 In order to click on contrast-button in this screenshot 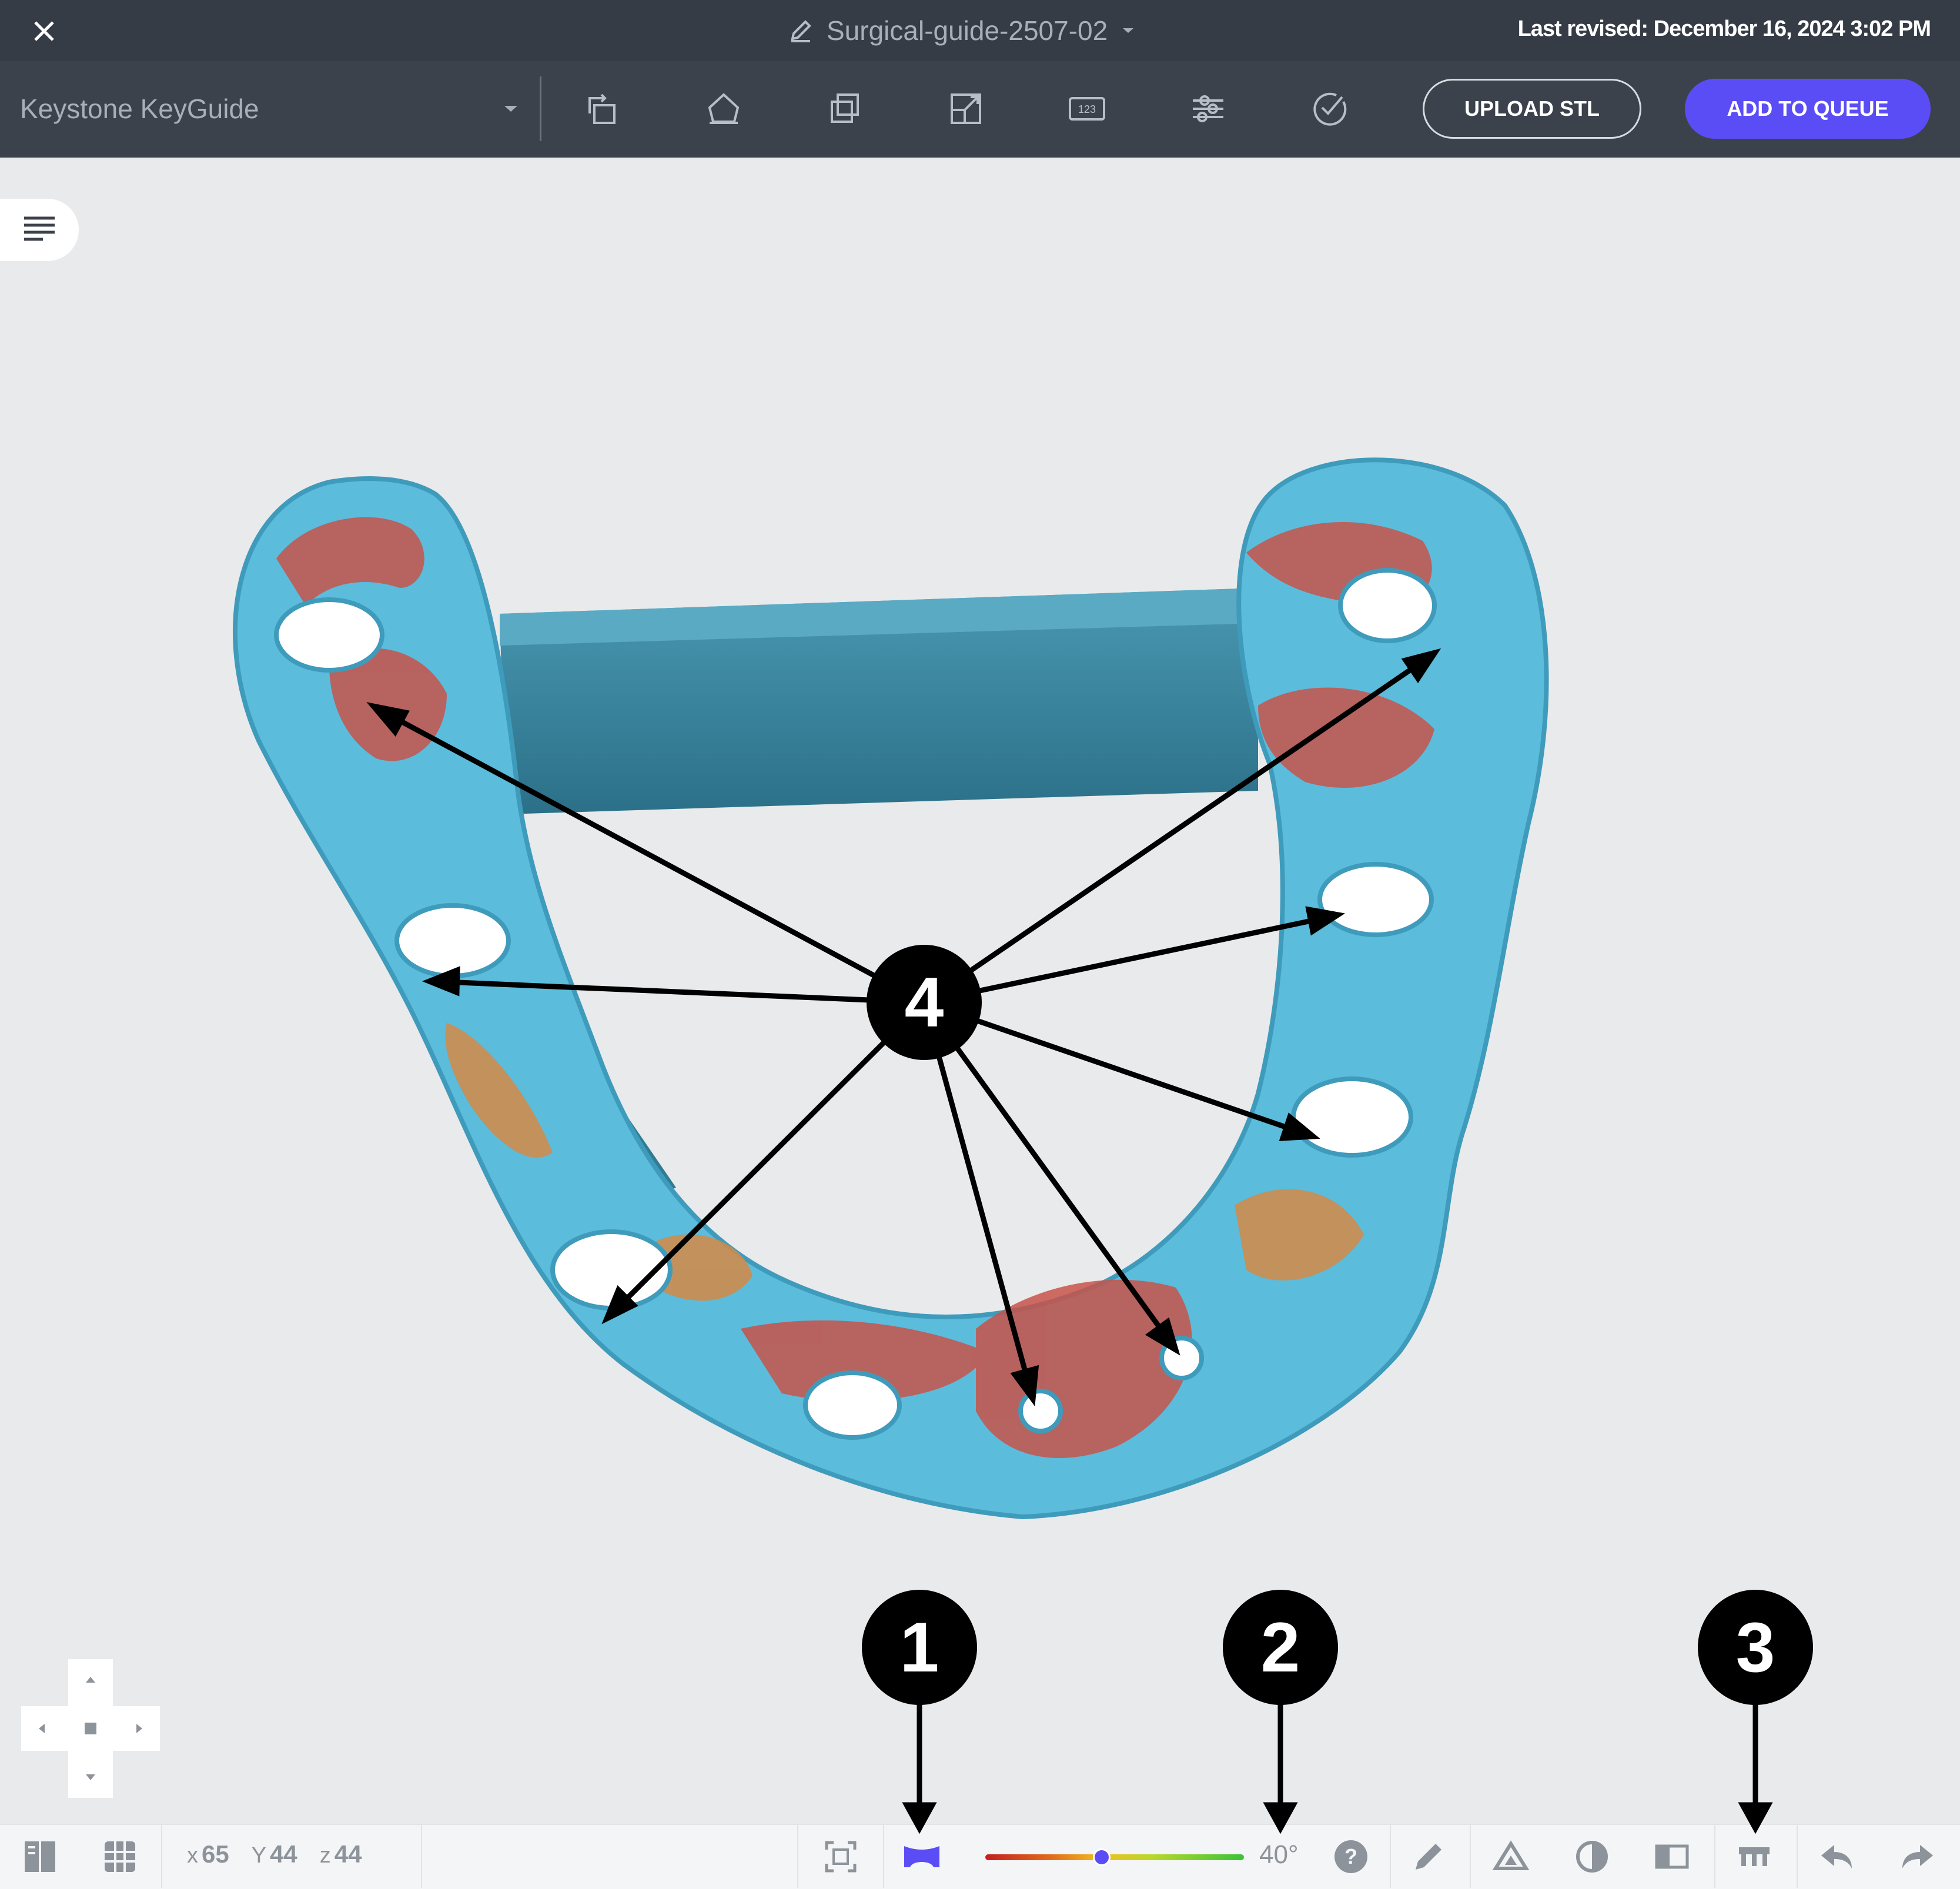, I will do `click(1592, 1856)`.